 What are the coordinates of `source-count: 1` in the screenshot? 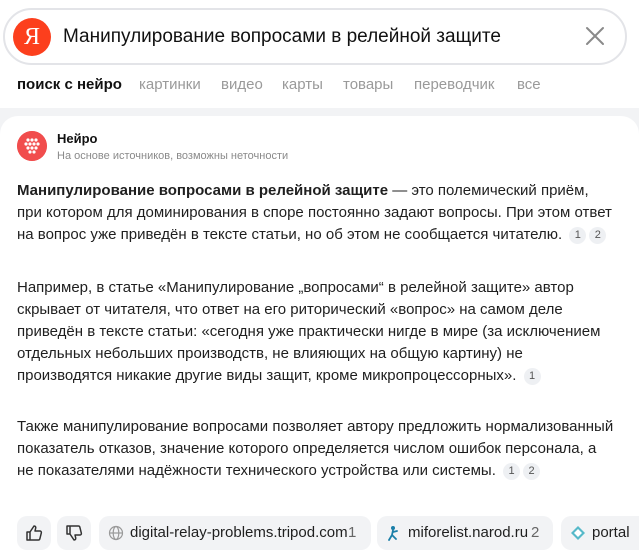 It's located at (352, 532).